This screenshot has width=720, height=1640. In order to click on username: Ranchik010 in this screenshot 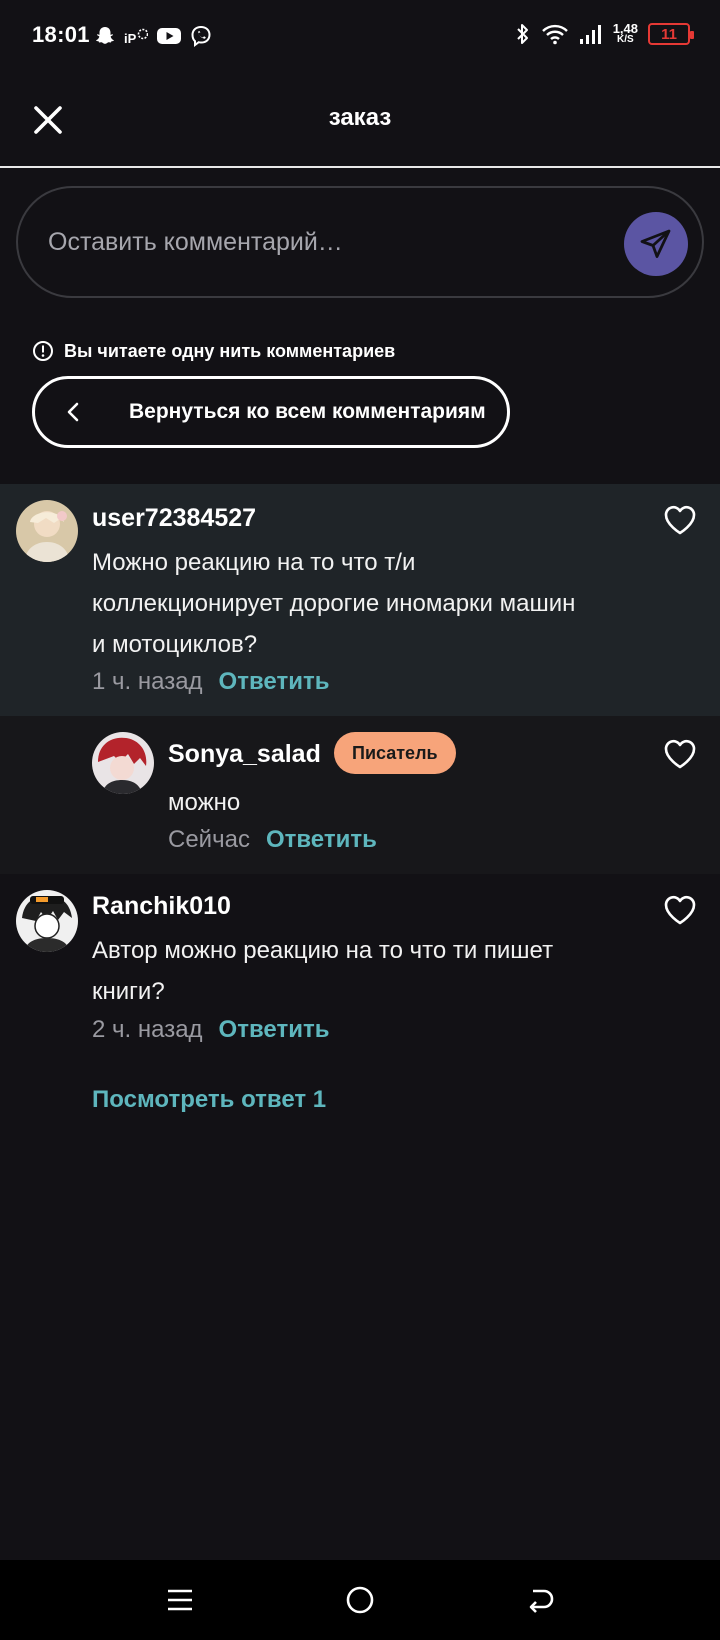, I will do `click(161, 906)`.